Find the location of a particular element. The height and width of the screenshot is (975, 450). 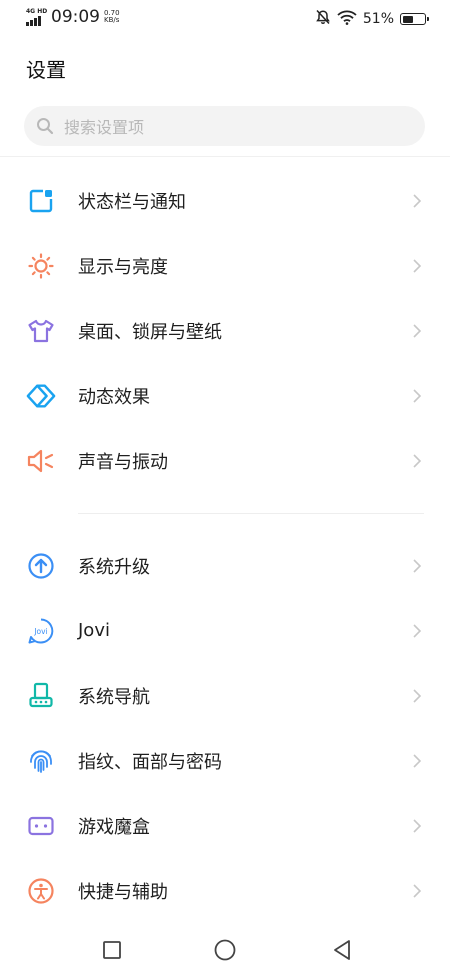

navigation-icon is located at coordinates (41, 696).